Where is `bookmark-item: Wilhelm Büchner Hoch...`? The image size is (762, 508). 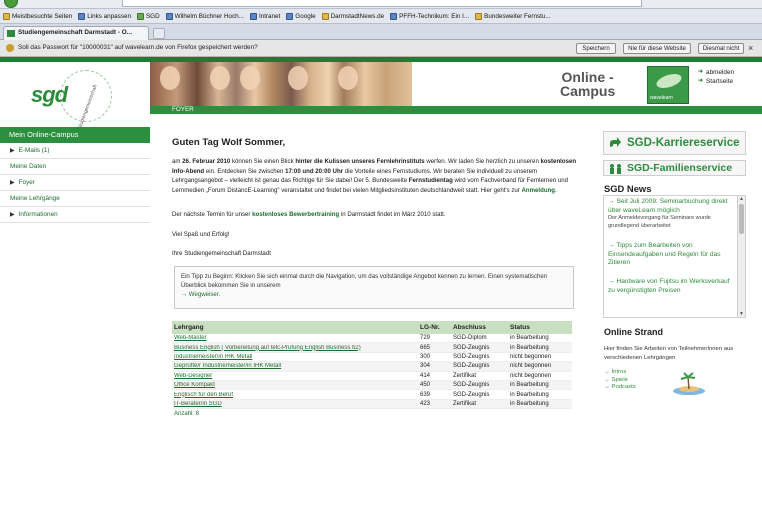
bookmark-item: Wilhelm Büchner Hoch... is located at coordinates (204, 16).